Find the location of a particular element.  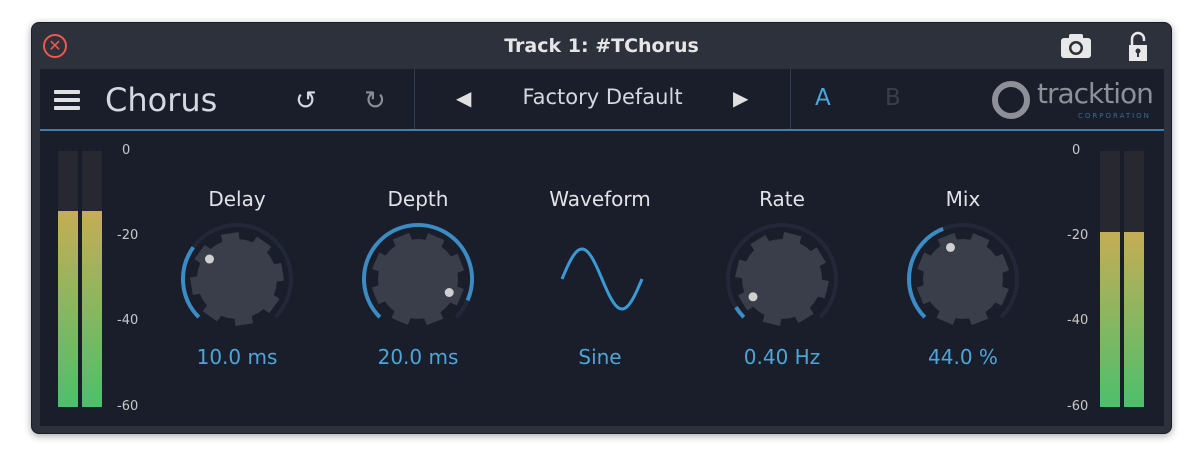

waveform-selector is located at coordinates (600, 279).